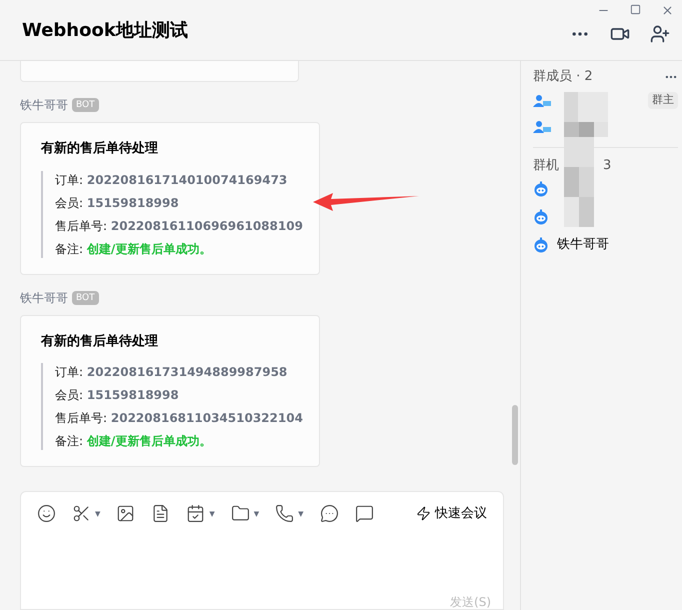 The width and height of the screenshot is (682, 610). What do you see at coordinates (196, 514) in the screenshot?
I see `calendar-check-icon` at bounding box center [196, 514].